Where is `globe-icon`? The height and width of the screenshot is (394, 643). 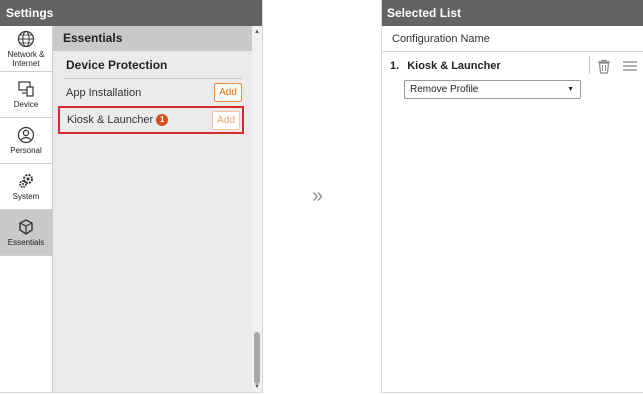 globe-icon is located at coordinates (26, 38).